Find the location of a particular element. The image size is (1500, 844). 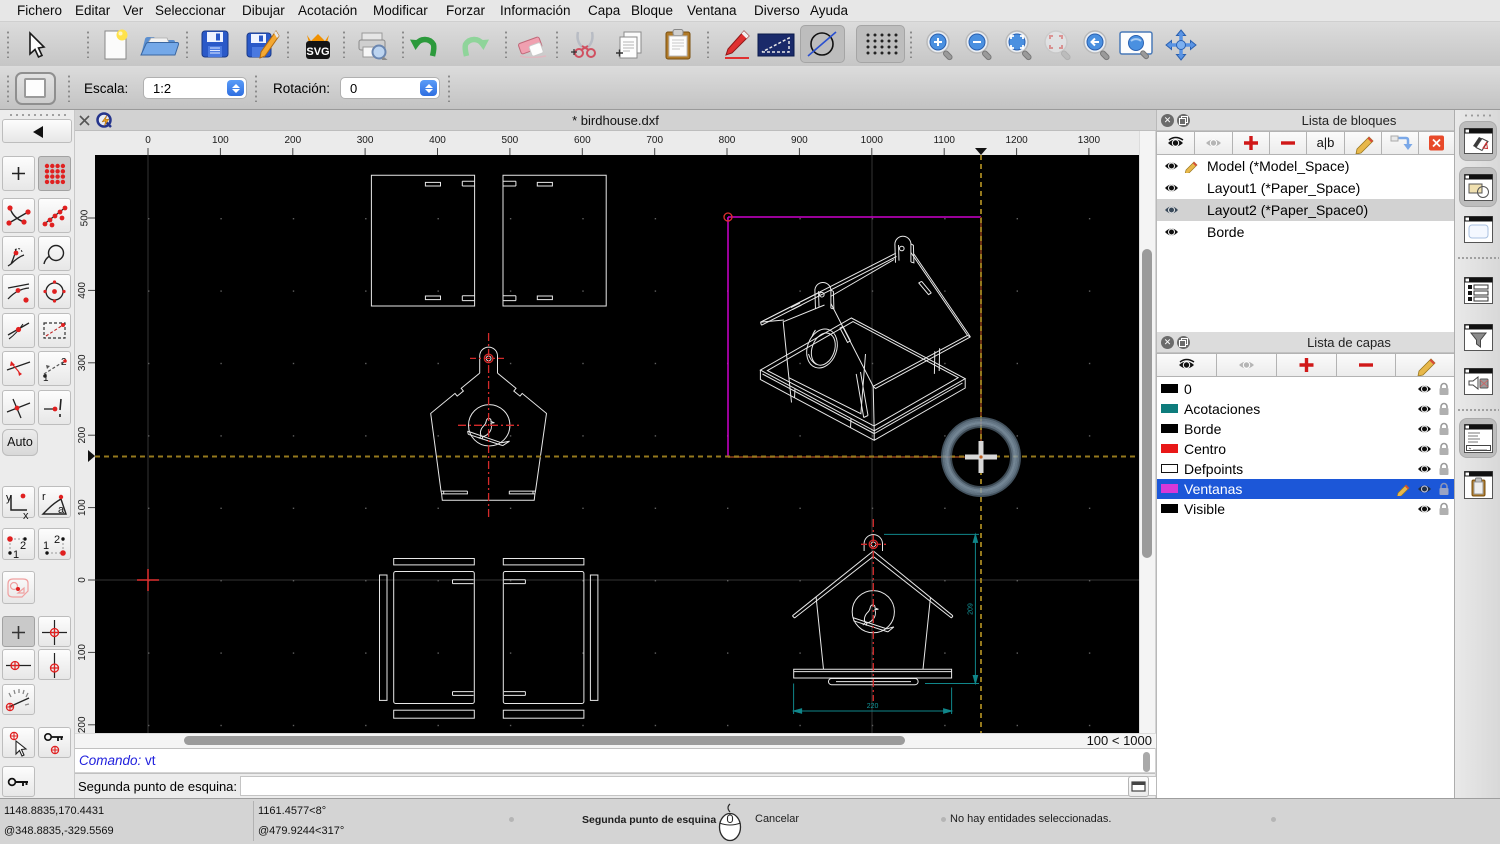

svg-text: a is located at coordinates (61, 510).